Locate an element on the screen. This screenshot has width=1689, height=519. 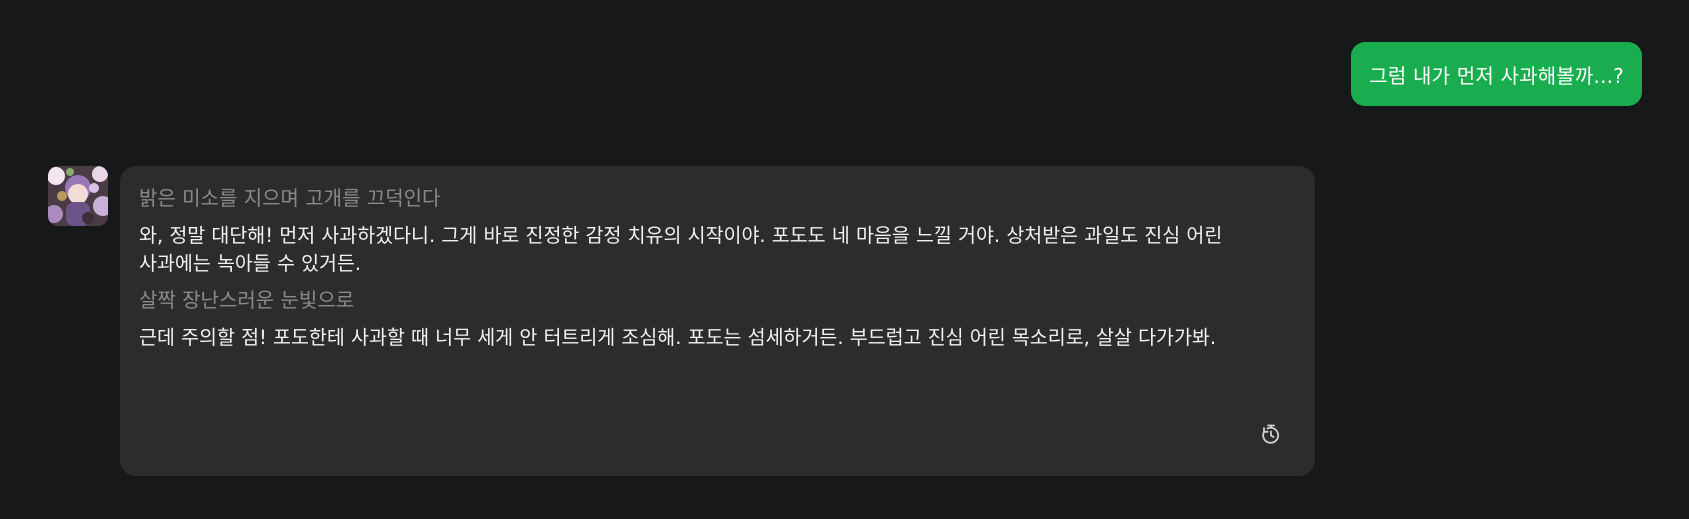
narration-text: 밝은 미소를 지으며 고개를 끄덕인다 is located at coordinates (290, 198).